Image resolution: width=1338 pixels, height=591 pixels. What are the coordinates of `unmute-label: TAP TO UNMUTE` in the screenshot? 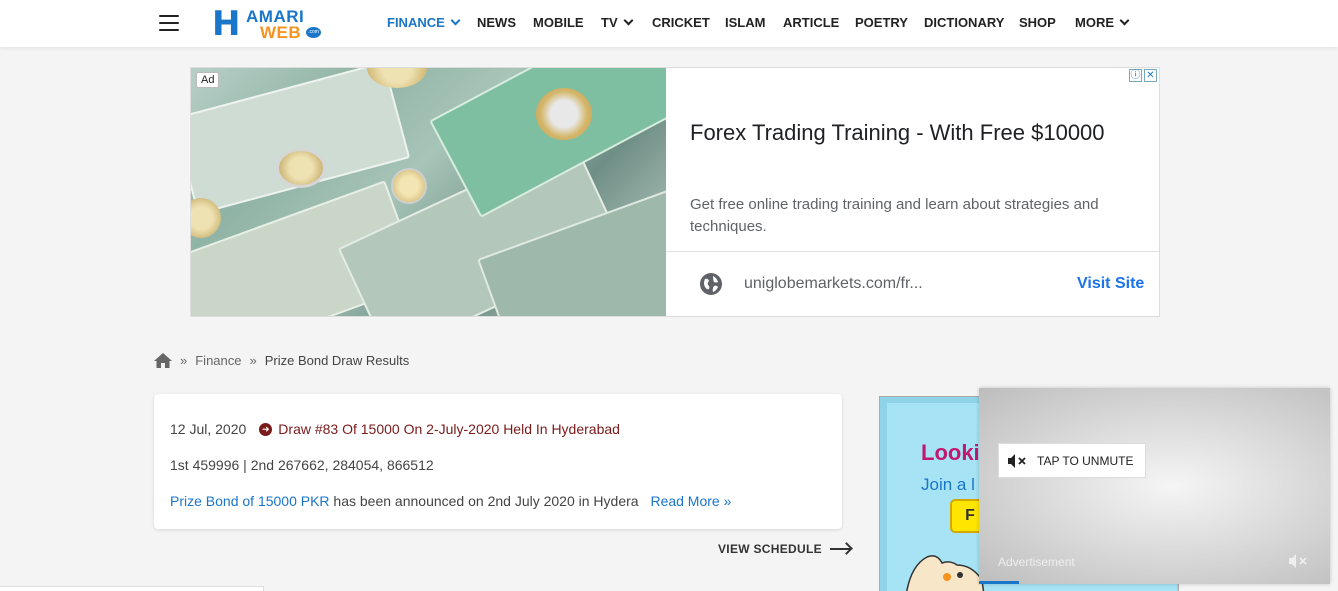 It's located at (1085, 460).